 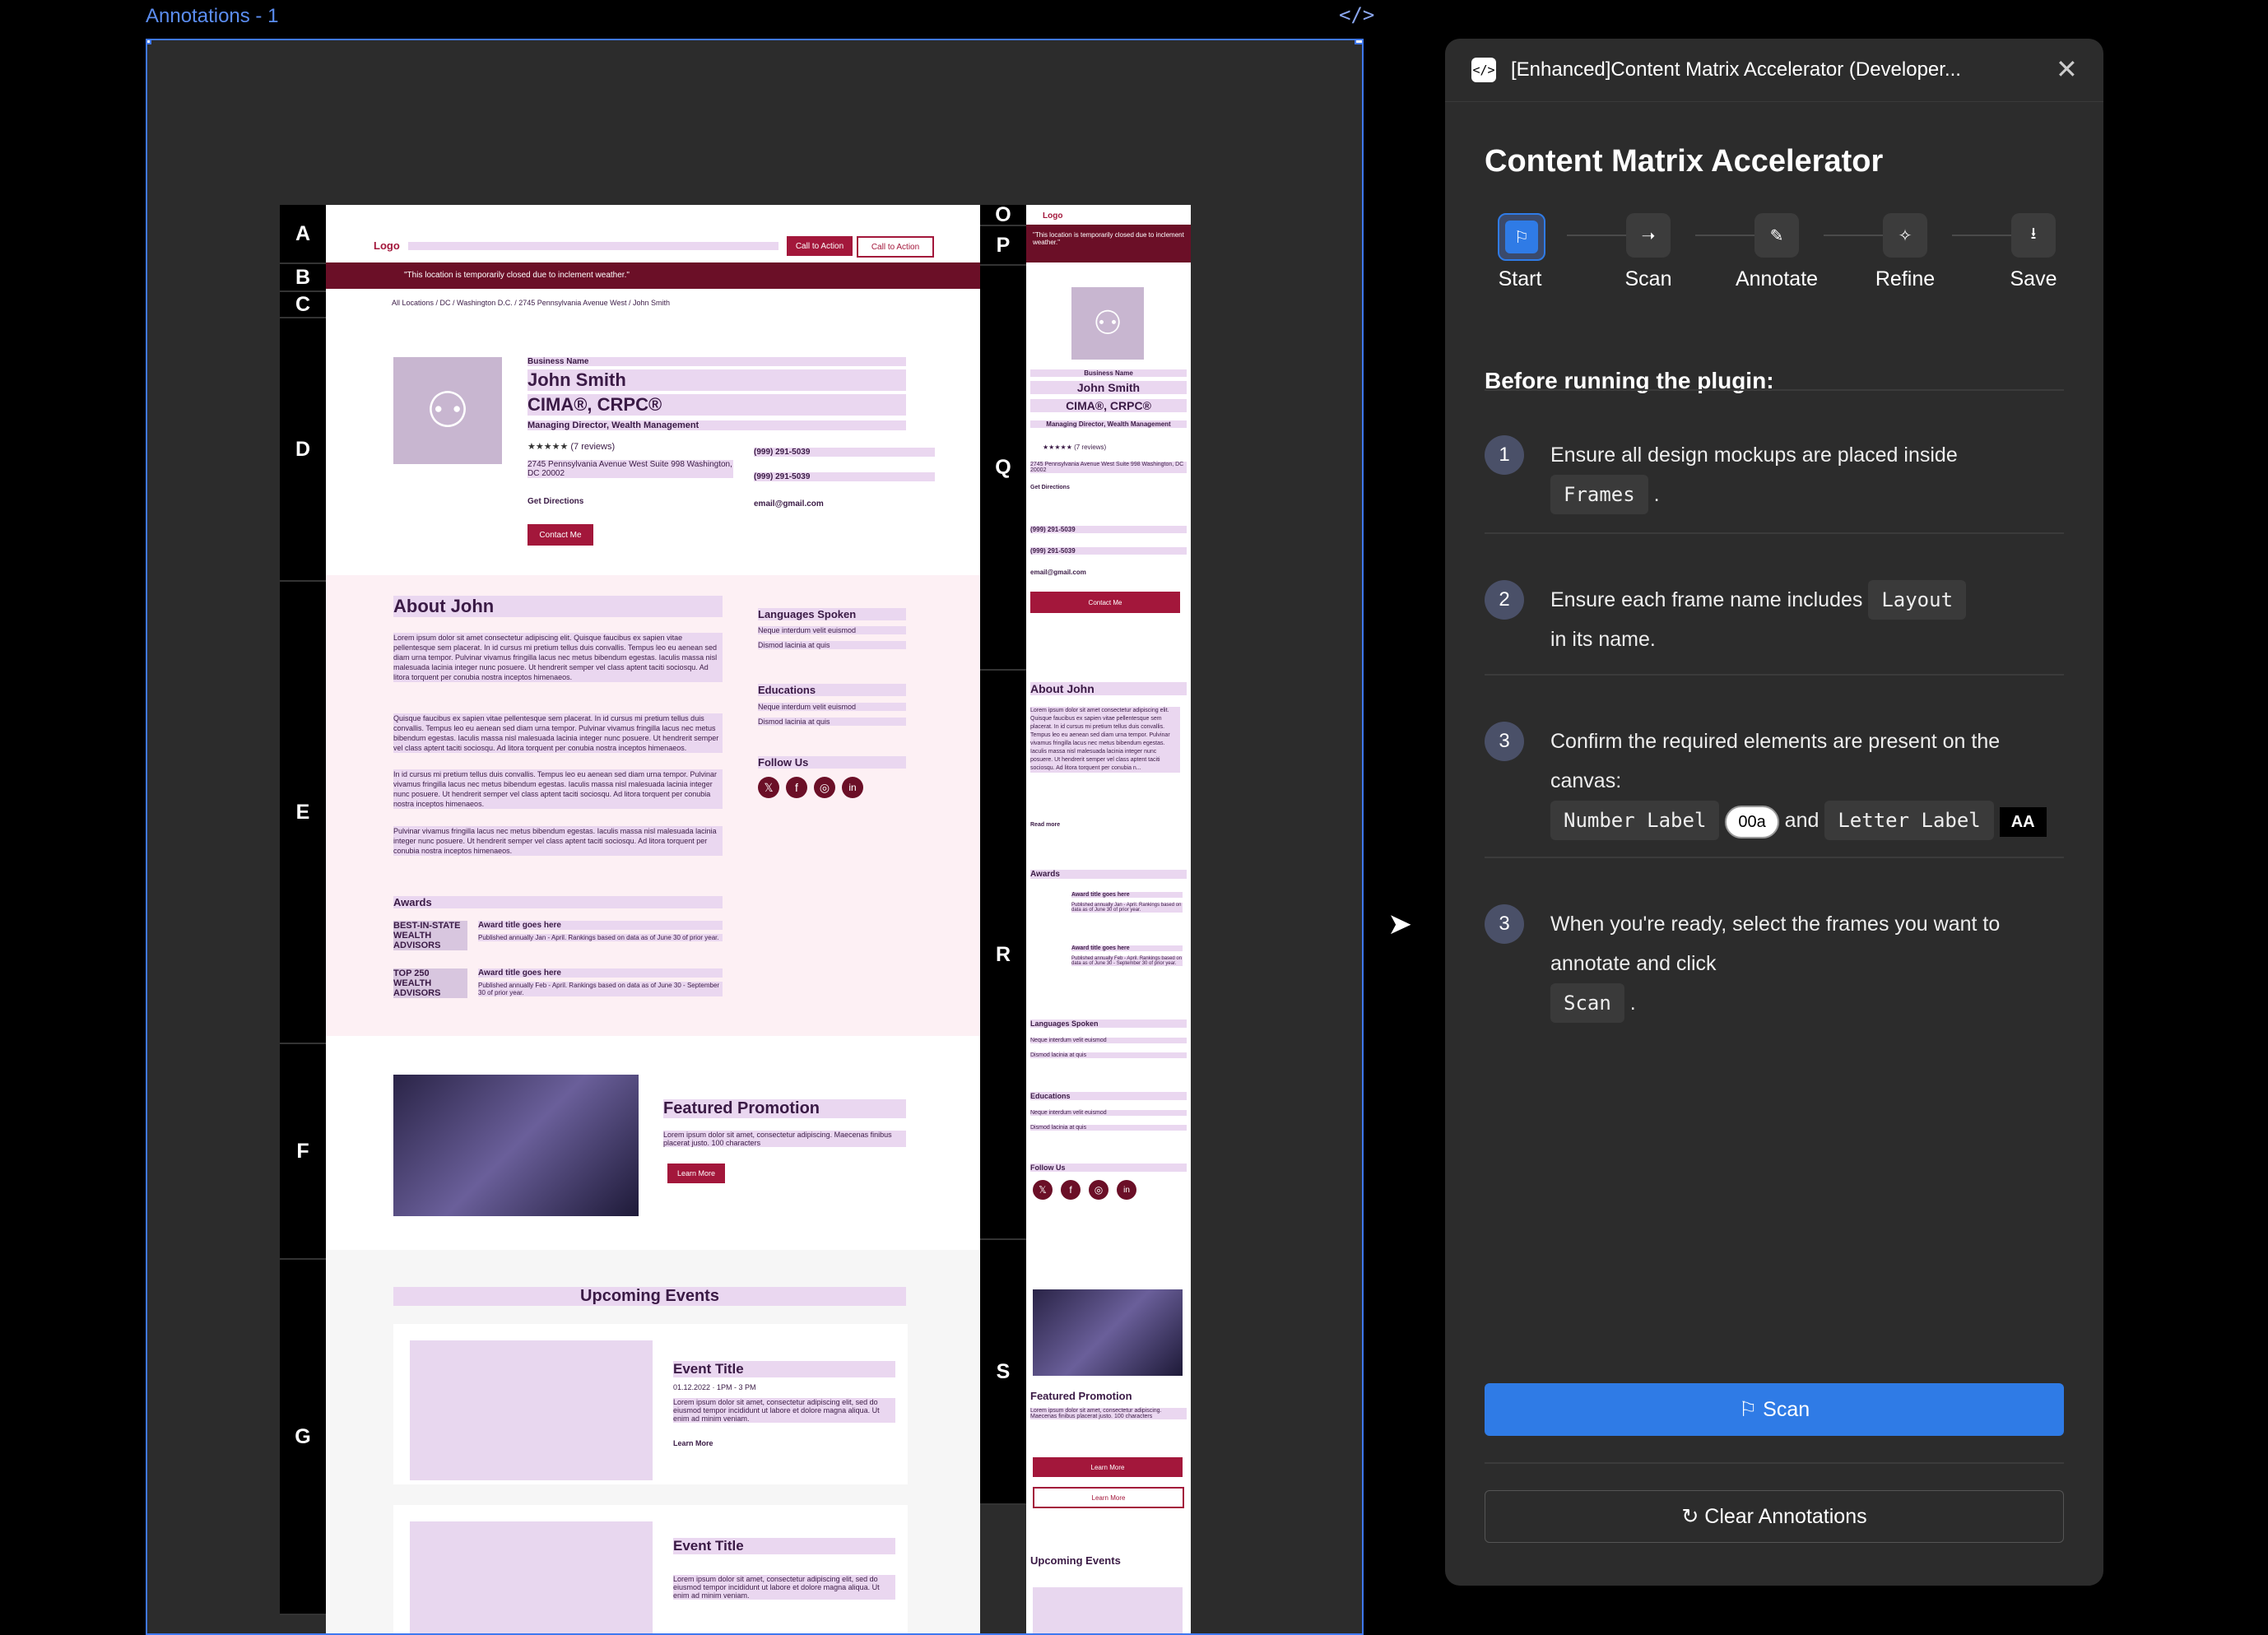 What do you see at coordinates (1774, 1516) in the screenshot?
I see `clear-annotations-button: ↻ Clear Annotations` at bounding box center [1774, 1516].